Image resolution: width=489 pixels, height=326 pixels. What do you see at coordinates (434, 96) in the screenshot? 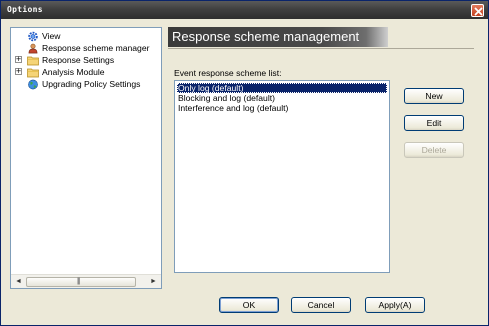
I see `new-button: New` at bounding box center [434, 96].